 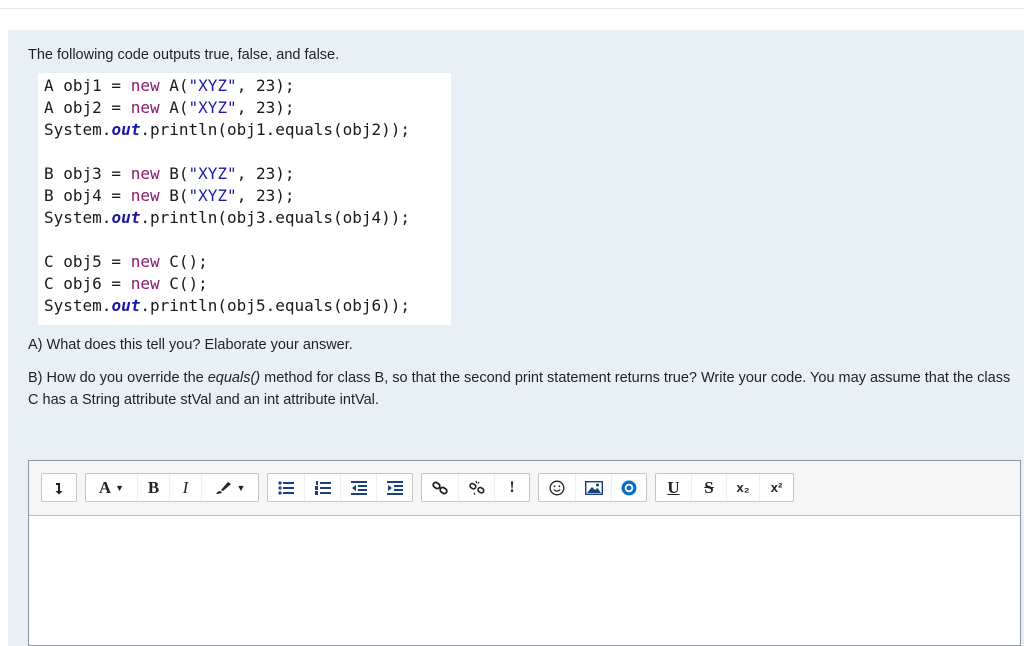 What do you see at coordinates (87, 107) in the screenshot?
I see `code-token: A obj2 =` at bounding box center [87, 107].